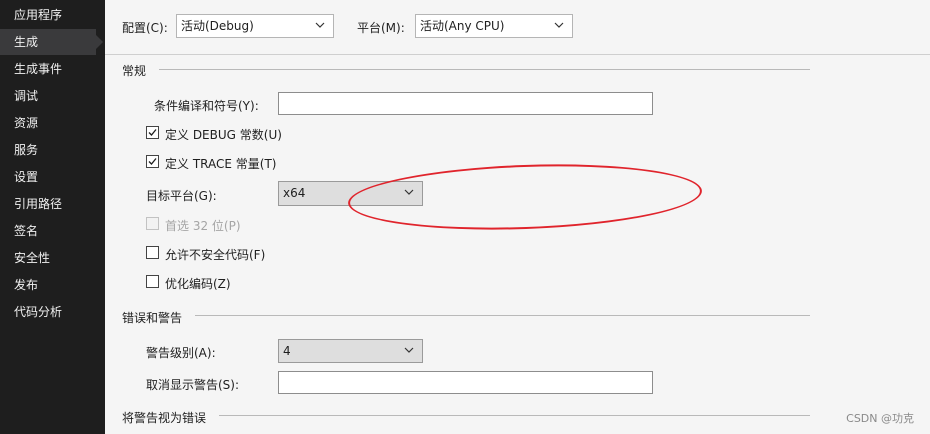  Describe the element at coordinates (152, 318) in the screenshot. I see `errors-section-title: 错误和警告` at that location.